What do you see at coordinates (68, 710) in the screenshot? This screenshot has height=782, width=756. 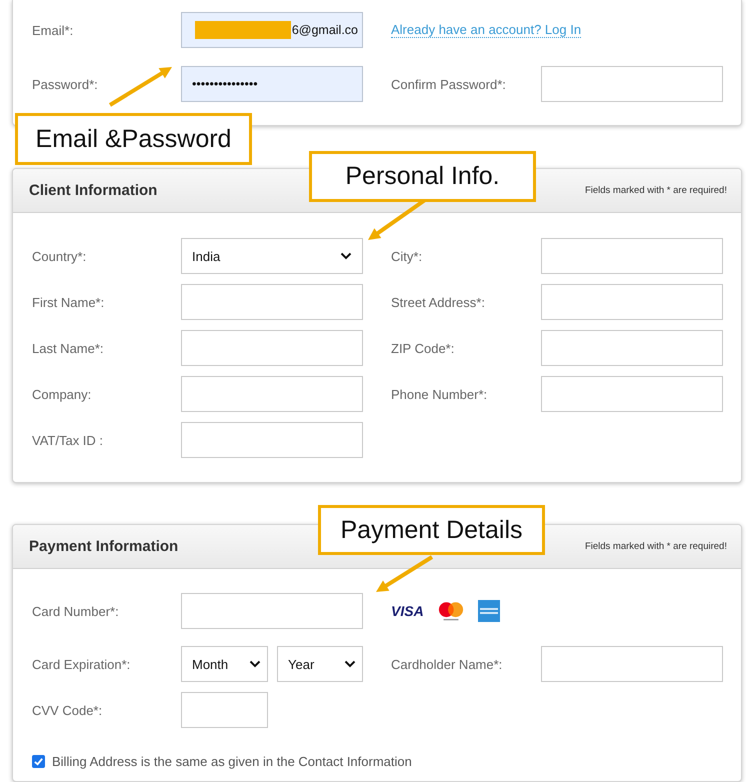 I see `field-label: CVV Code*:` at bounding box center [68, 710].